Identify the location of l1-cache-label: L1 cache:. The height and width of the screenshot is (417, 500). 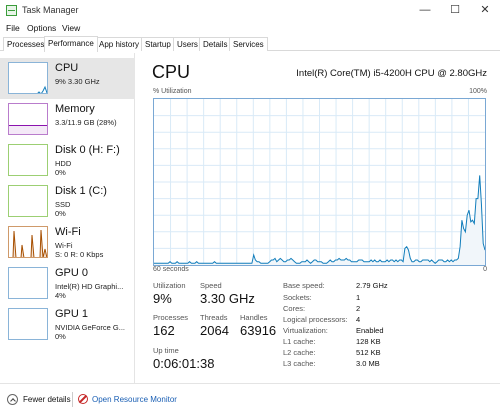
(299, 341).